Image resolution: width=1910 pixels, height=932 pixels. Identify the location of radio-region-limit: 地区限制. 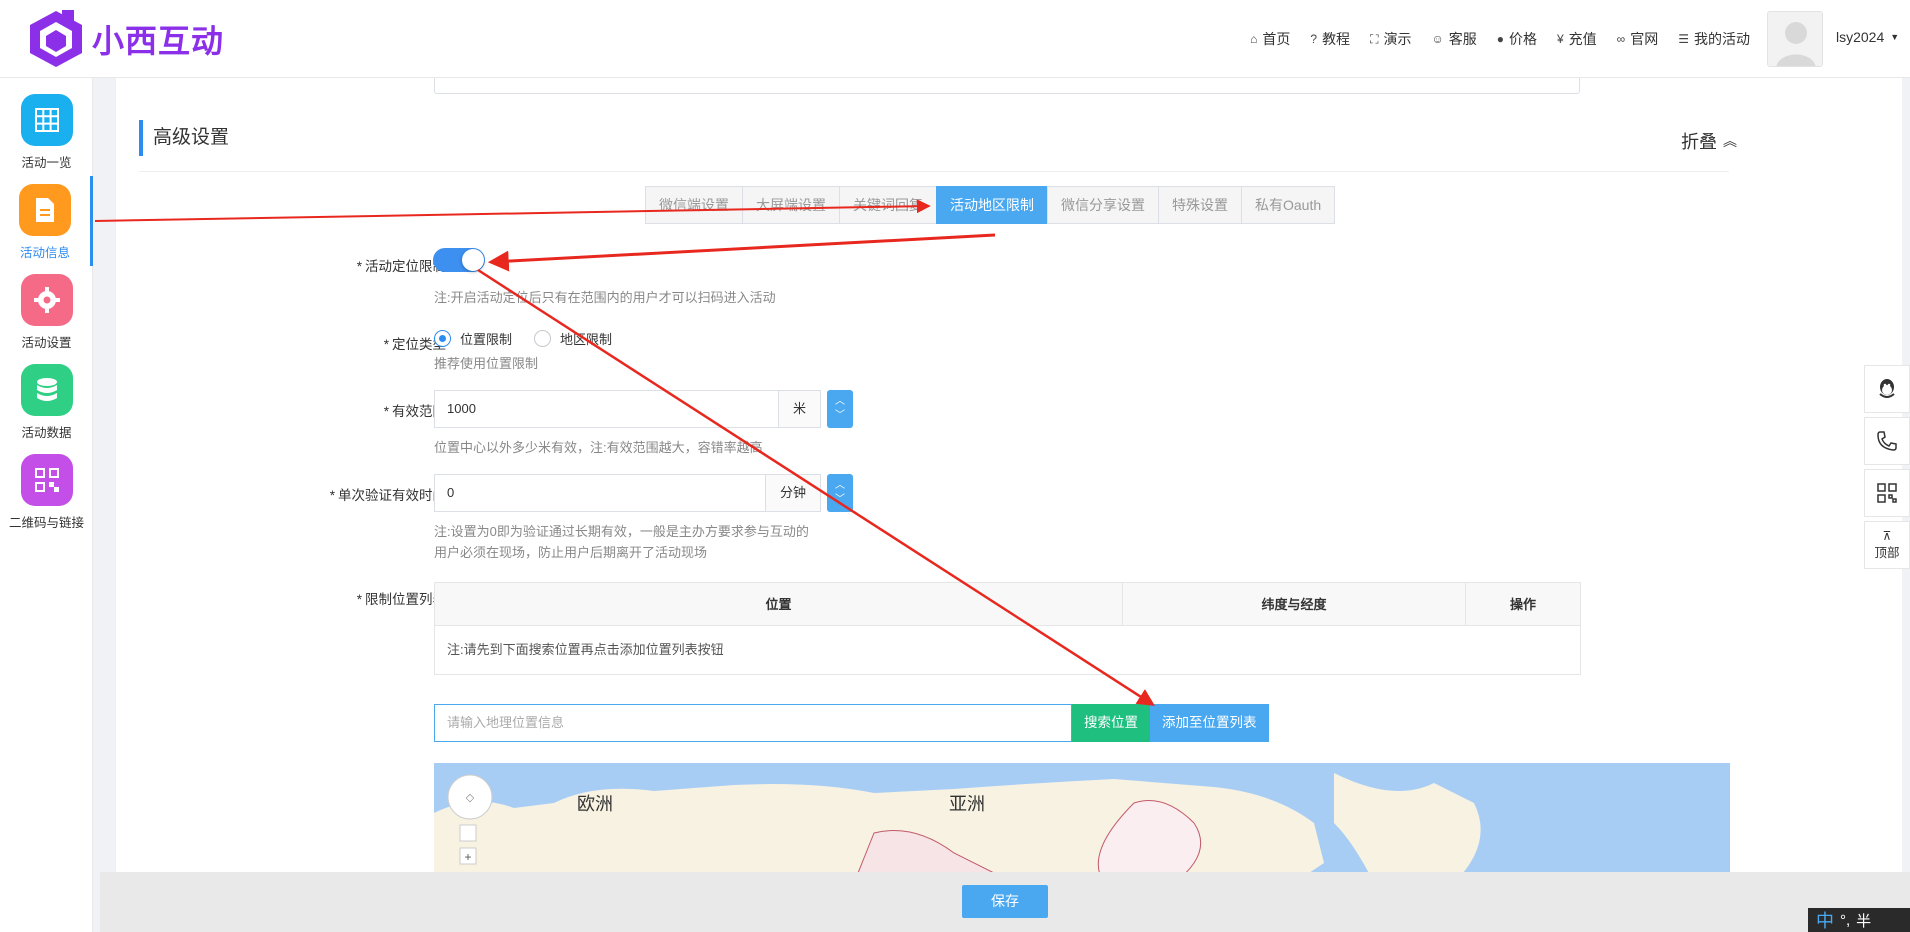
(573, 338).